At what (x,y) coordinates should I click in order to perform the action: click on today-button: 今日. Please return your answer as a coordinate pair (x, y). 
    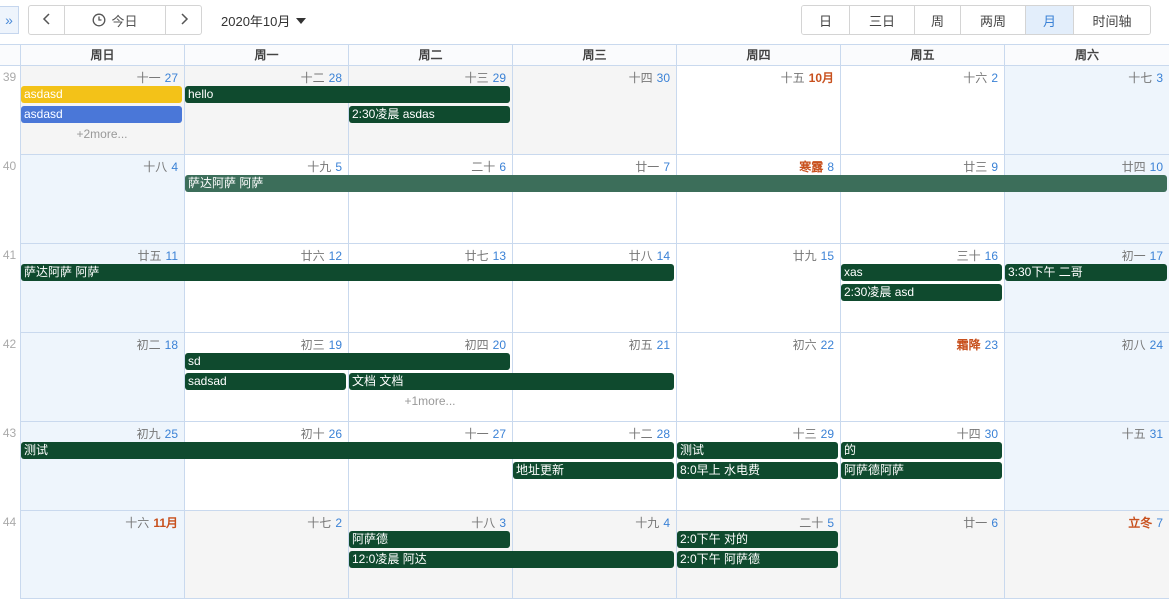
    Looking at the image, I should click on (115, 20).